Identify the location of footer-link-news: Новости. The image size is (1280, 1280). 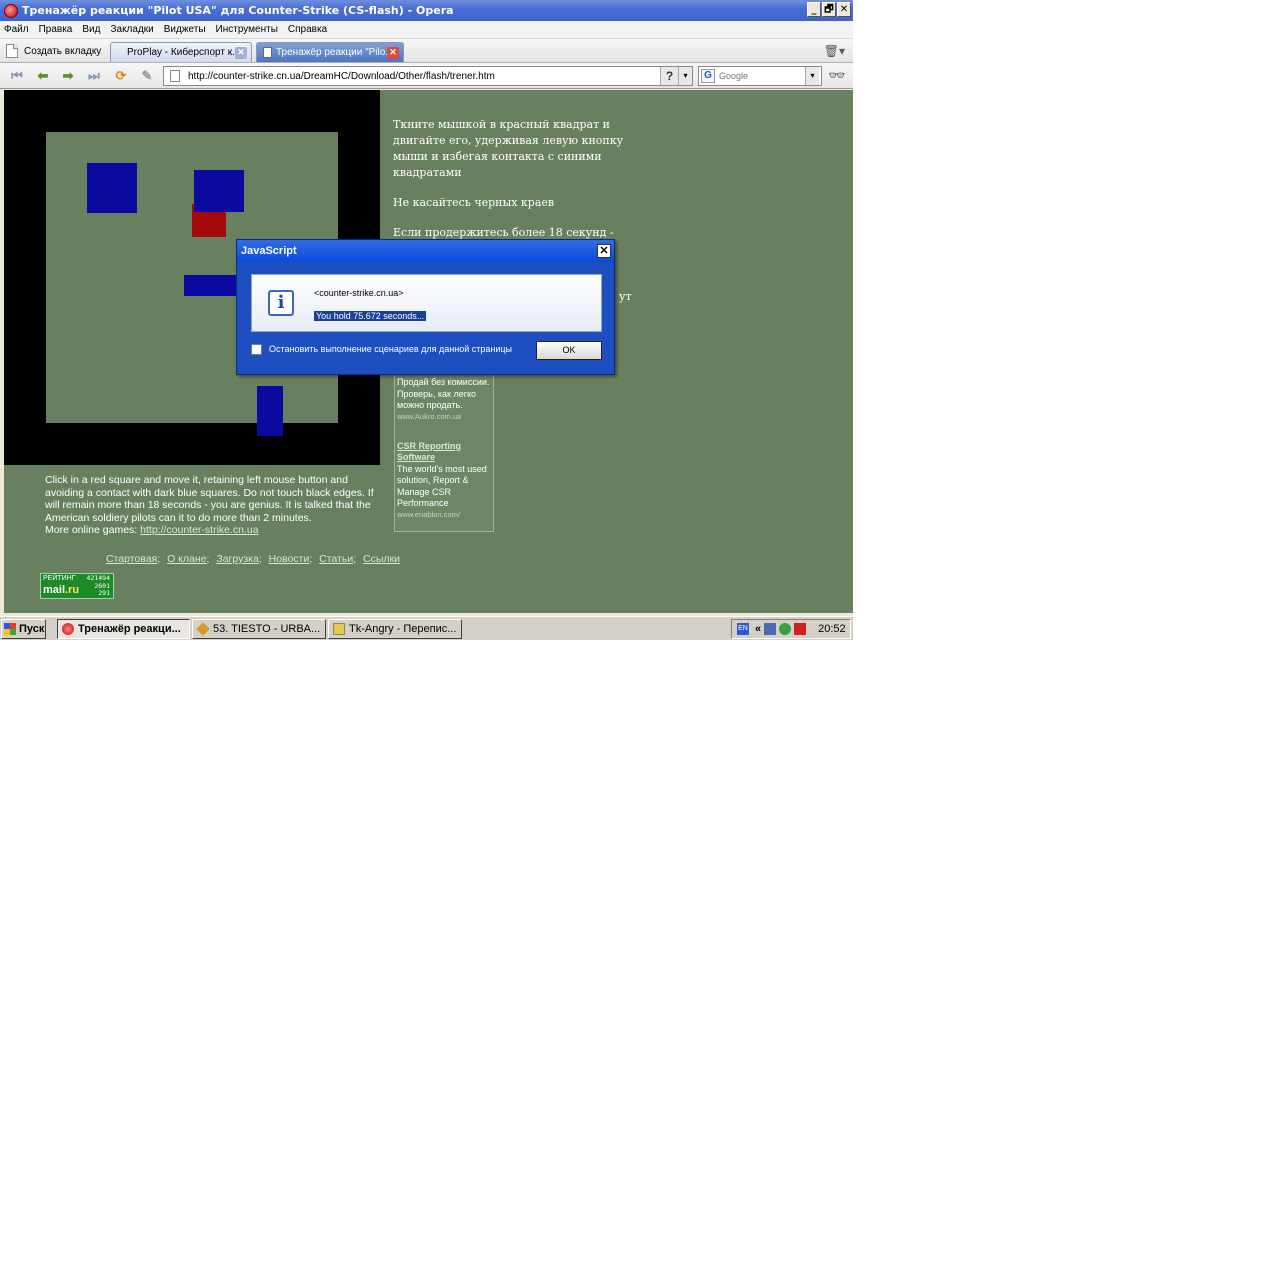
(289, 559).